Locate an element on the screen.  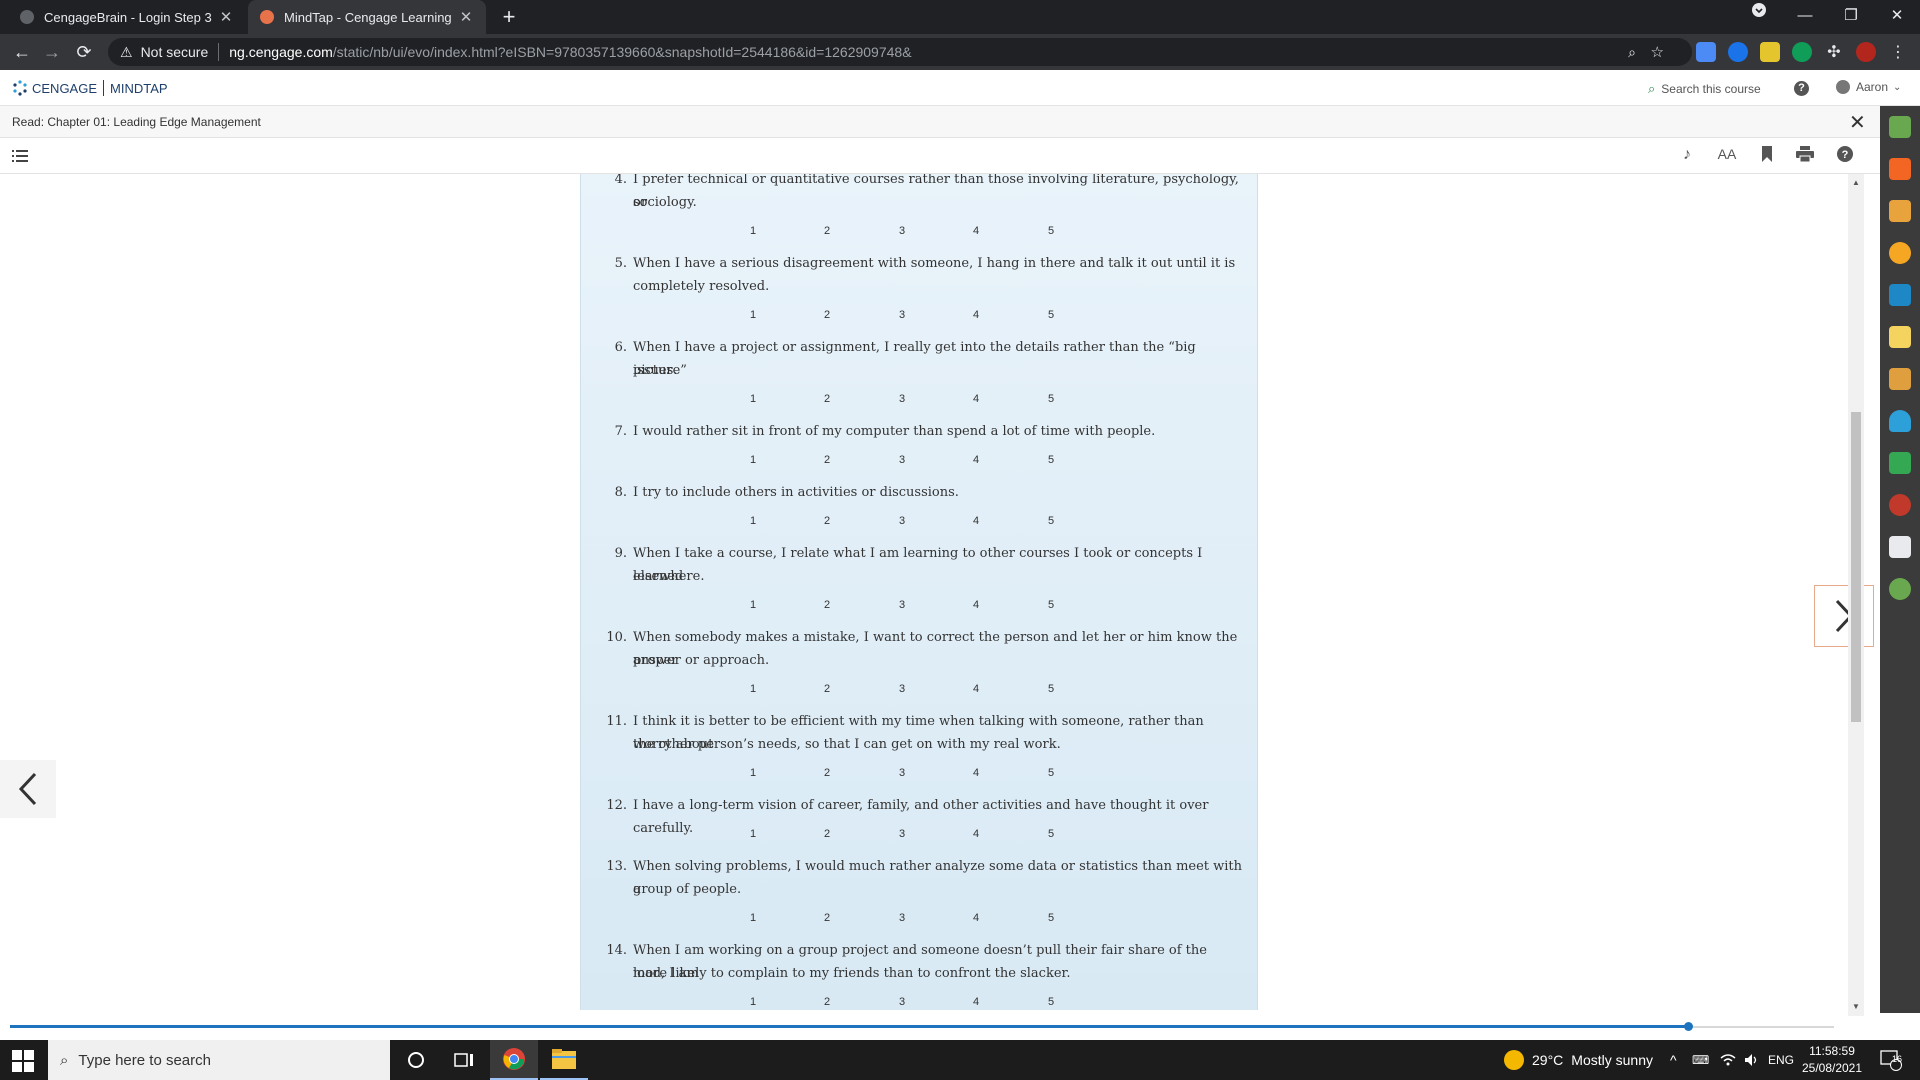
dictionary-app-icon is located at coordinates (1900, 211).